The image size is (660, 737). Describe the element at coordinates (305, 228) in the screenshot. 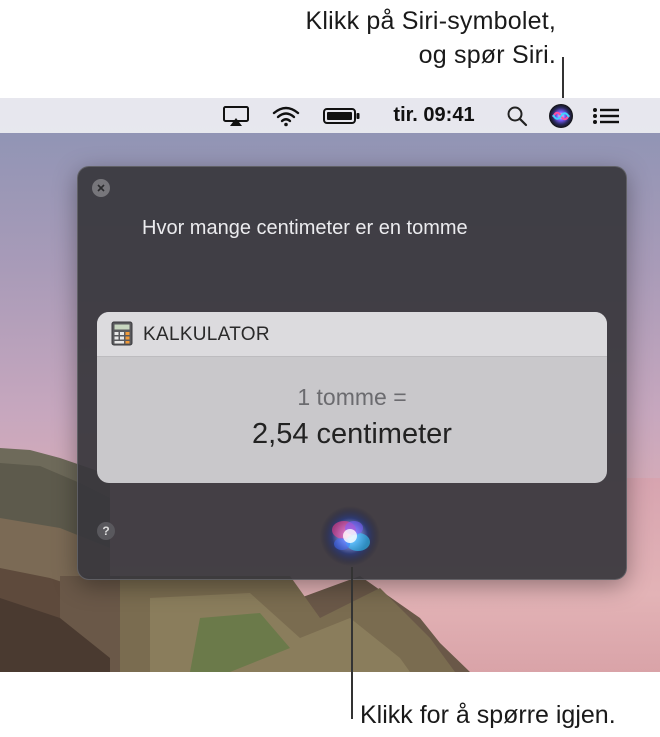

I see `siri-question-text: Hvor mange centimeter er en tomme` at that location.